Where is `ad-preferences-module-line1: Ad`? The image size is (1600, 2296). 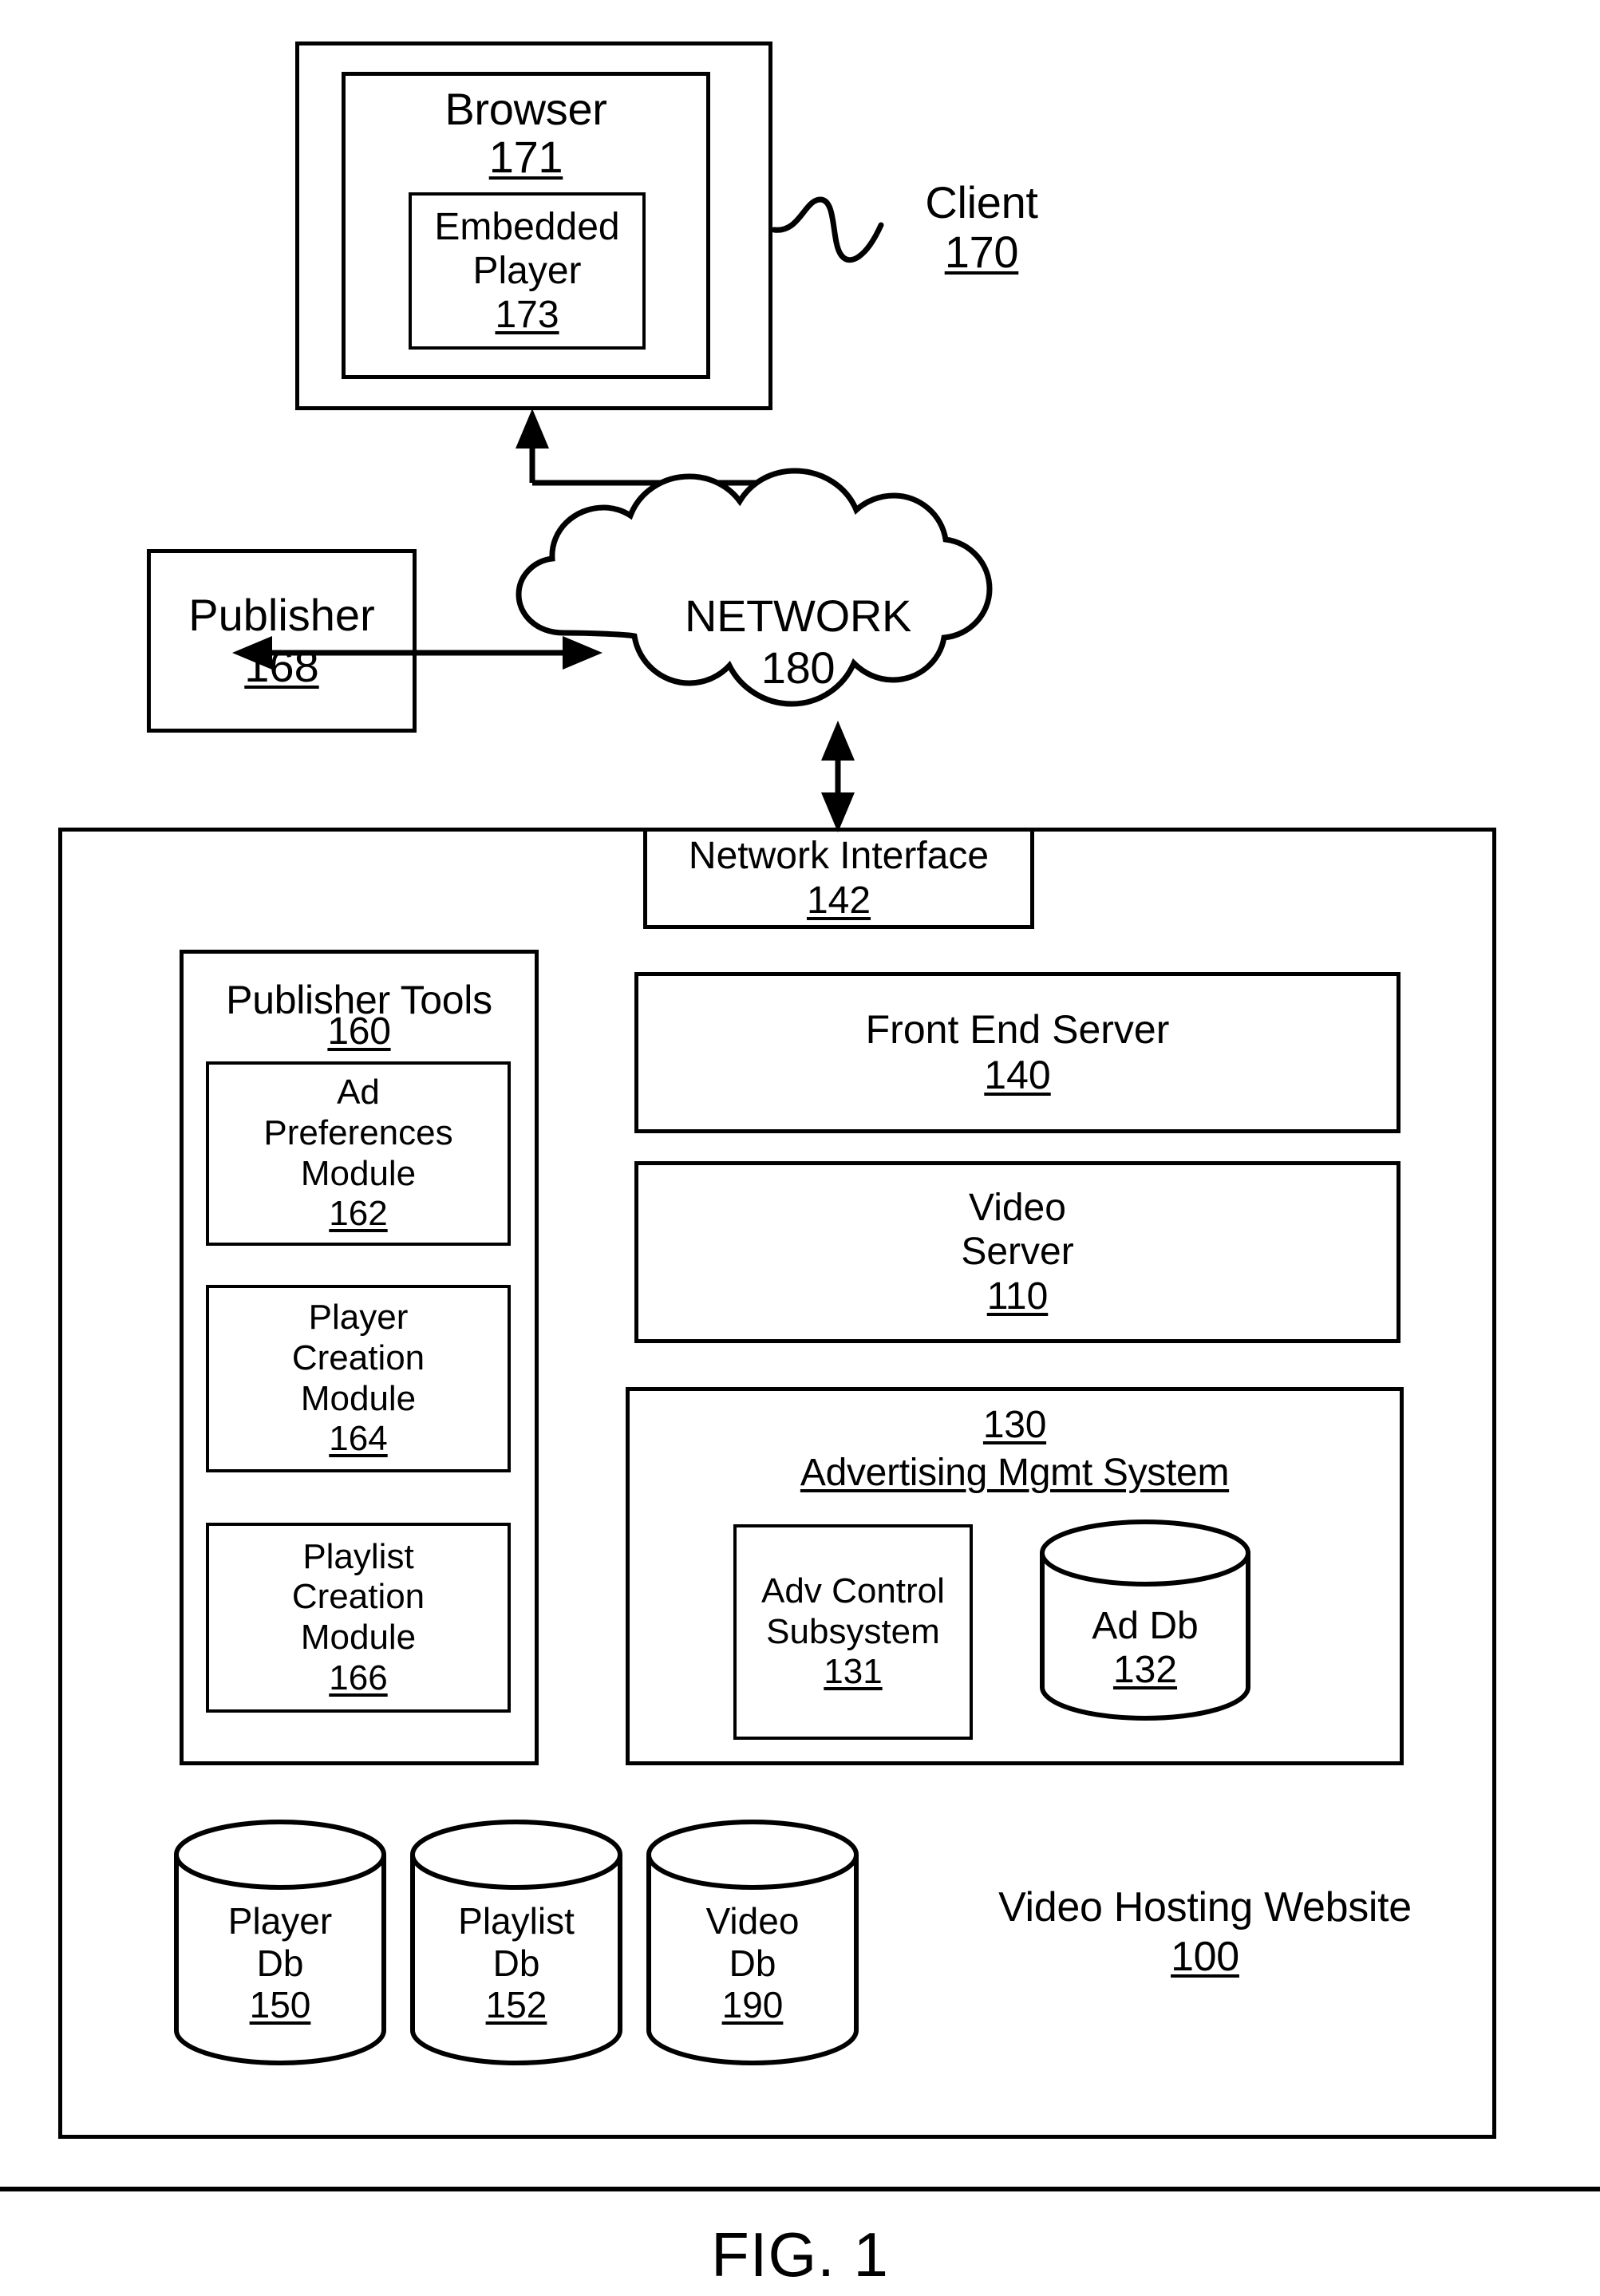
ad-preferences-module-line1: Ad is located at coordinates (358, 1092).